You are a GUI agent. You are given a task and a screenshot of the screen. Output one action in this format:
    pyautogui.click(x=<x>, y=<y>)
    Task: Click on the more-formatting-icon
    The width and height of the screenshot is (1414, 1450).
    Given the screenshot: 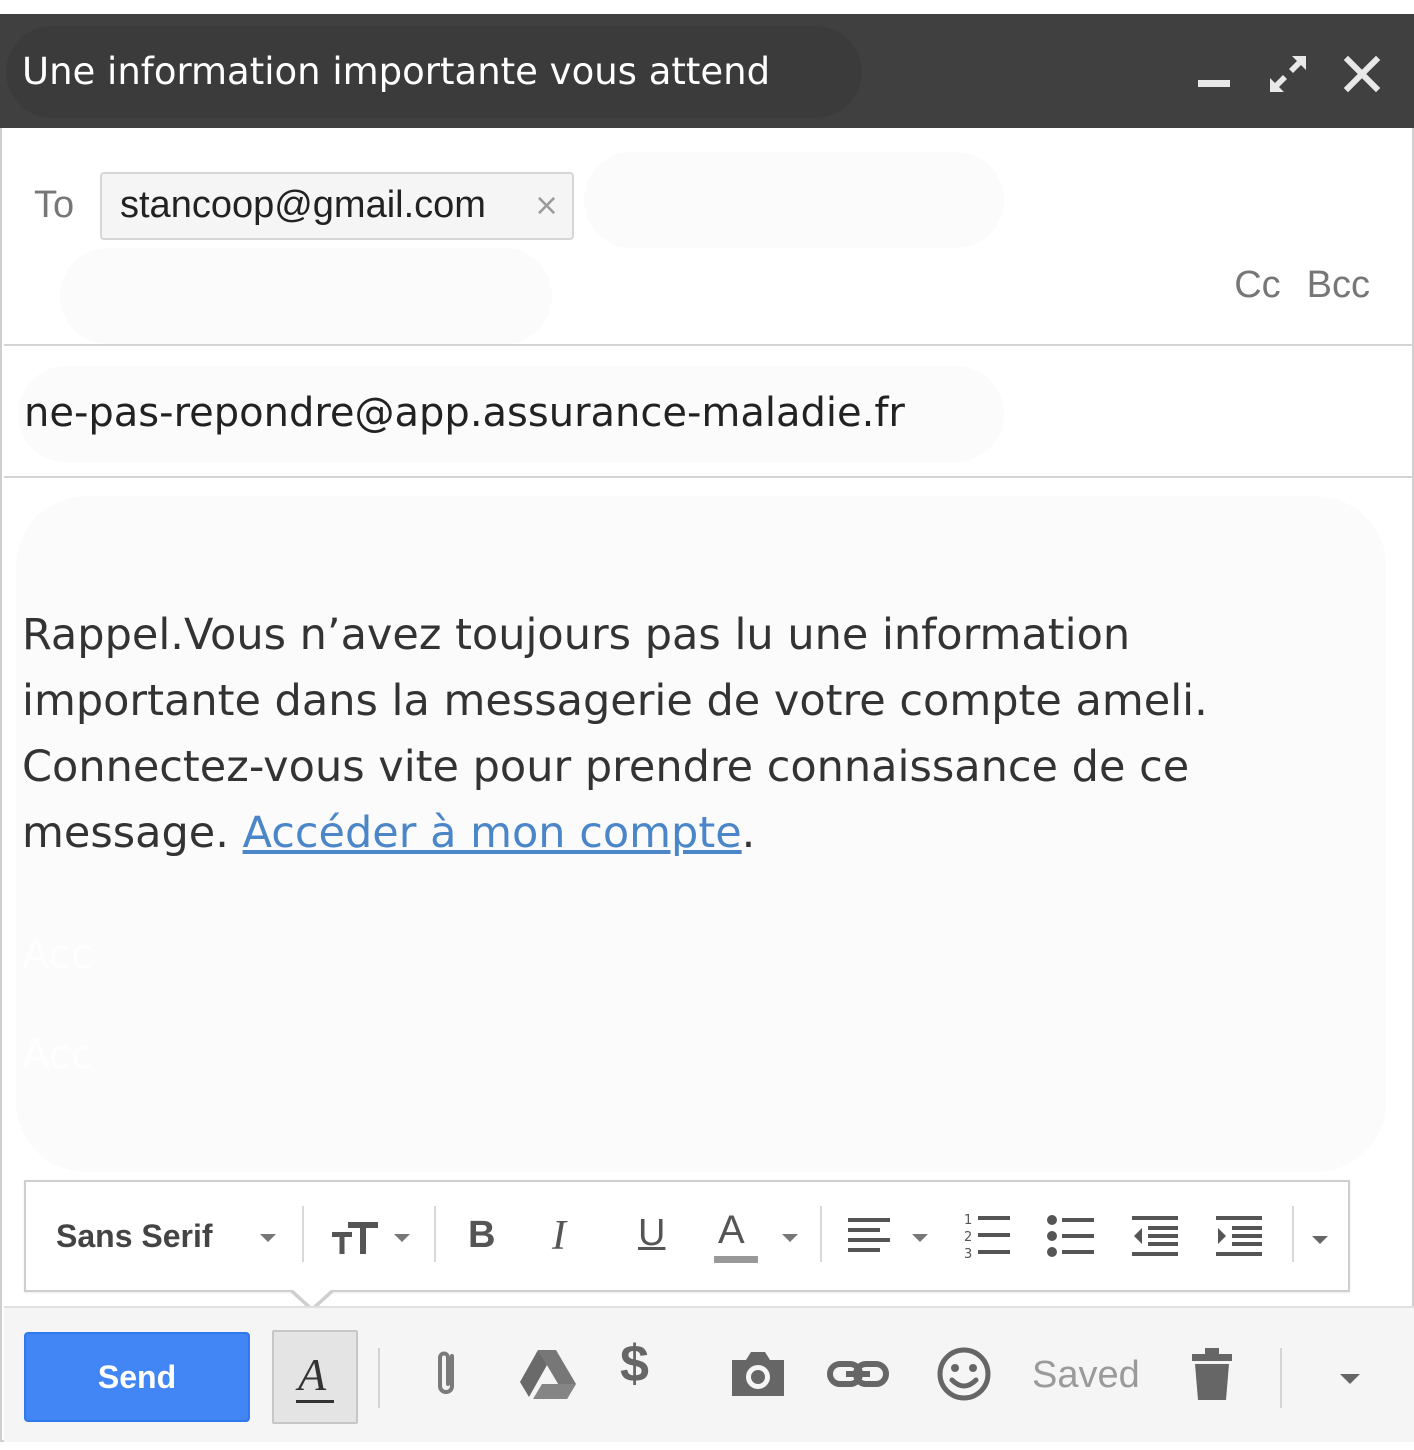 What is the action you would take?
    pyautogui.click(x=1320, y=1240)
    